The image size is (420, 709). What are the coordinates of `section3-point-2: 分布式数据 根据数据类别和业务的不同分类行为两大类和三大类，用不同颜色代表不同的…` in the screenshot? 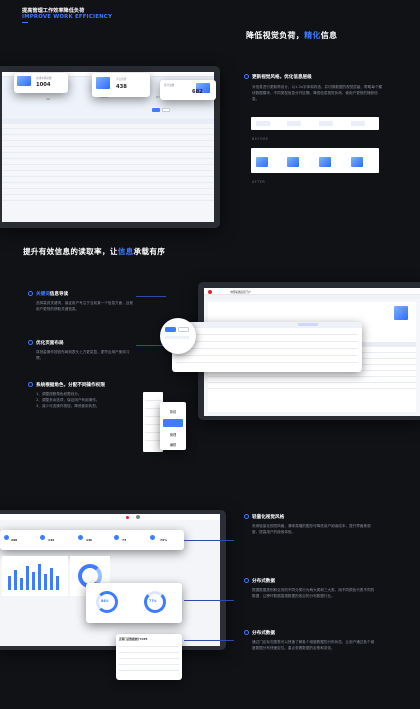 It's located at (310, 588).